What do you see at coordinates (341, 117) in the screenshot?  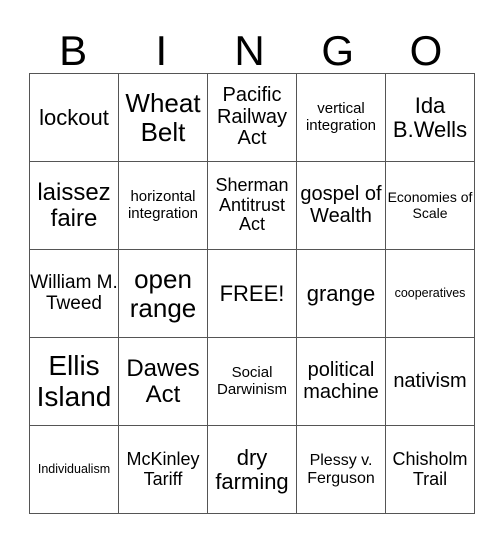 I see `bingo-cell: vertical integration` at bounding box center [341, 117].